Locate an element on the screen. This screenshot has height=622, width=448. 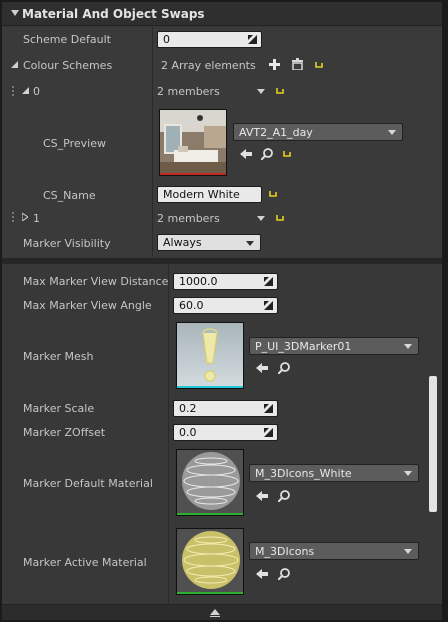
cs-preview-label: CS_Preview is located at coordinates (74, 143).